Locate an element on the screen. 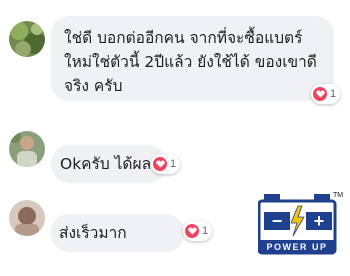 The image size is (350, 276). minus-symbol: − is located at coordinates (277, 221).